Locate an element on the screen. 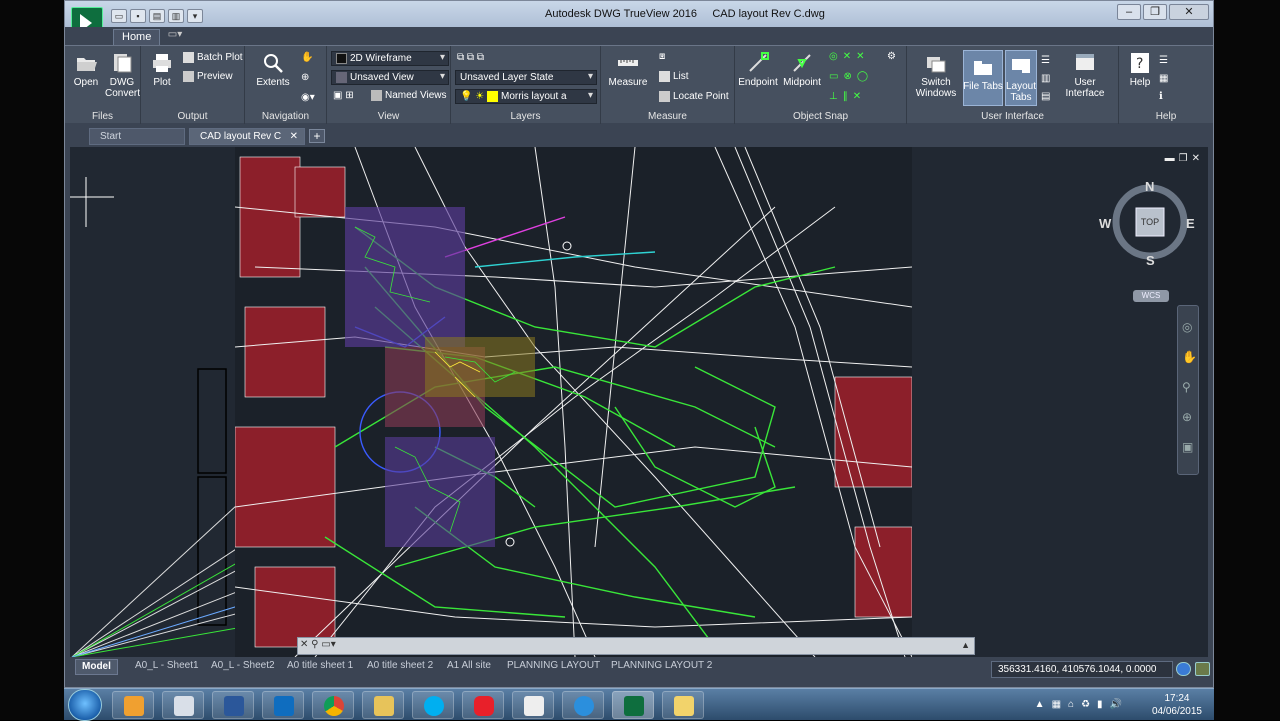  ribbon-options-icon: ▭▾ is located at coordinates (175, 37).